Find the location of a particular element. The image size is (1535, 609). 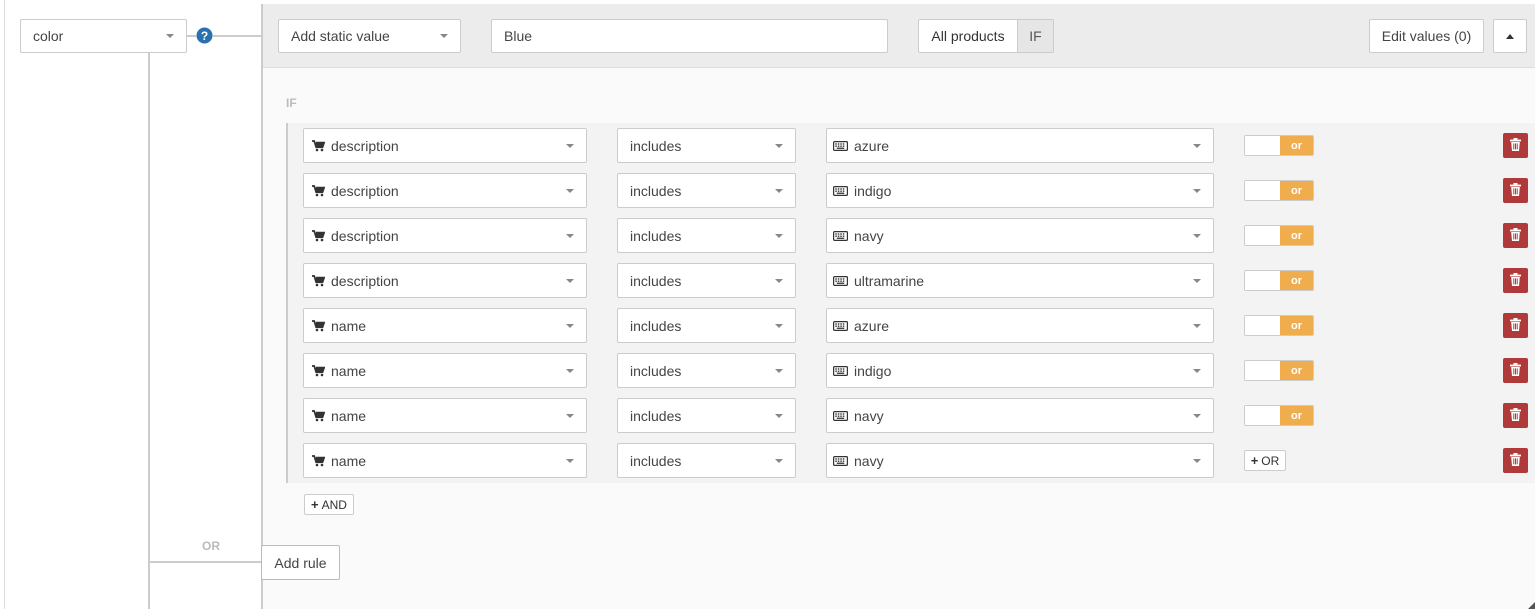

tree-line-to-add-rule is located at coordinates (204, 562).